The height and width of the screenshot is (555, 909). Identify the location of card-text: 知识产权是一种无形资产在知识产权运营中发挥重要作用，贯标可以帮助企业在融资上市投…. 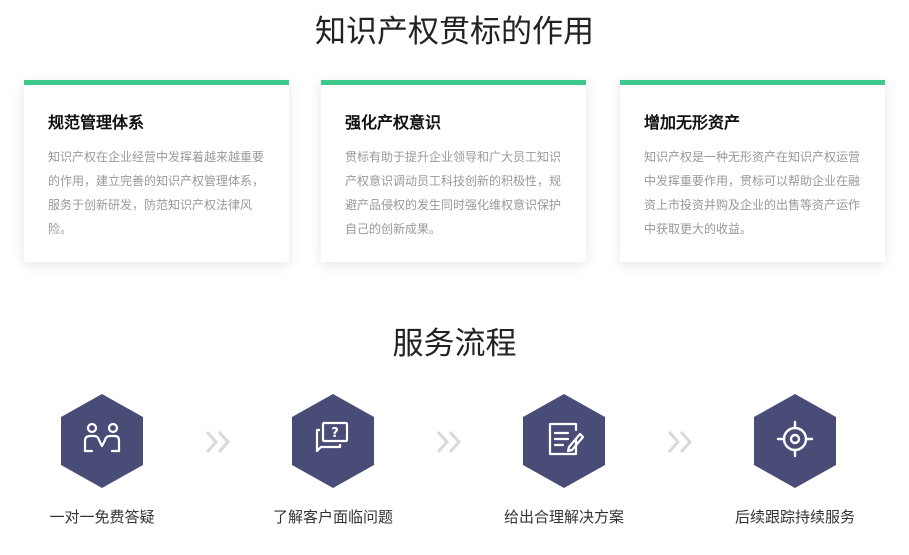
(752, 193).